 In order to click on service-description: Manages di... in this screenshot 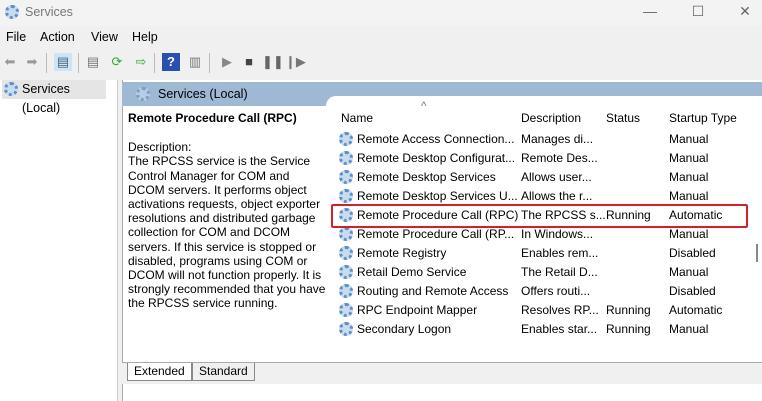, I will do `click(557, 139)`.